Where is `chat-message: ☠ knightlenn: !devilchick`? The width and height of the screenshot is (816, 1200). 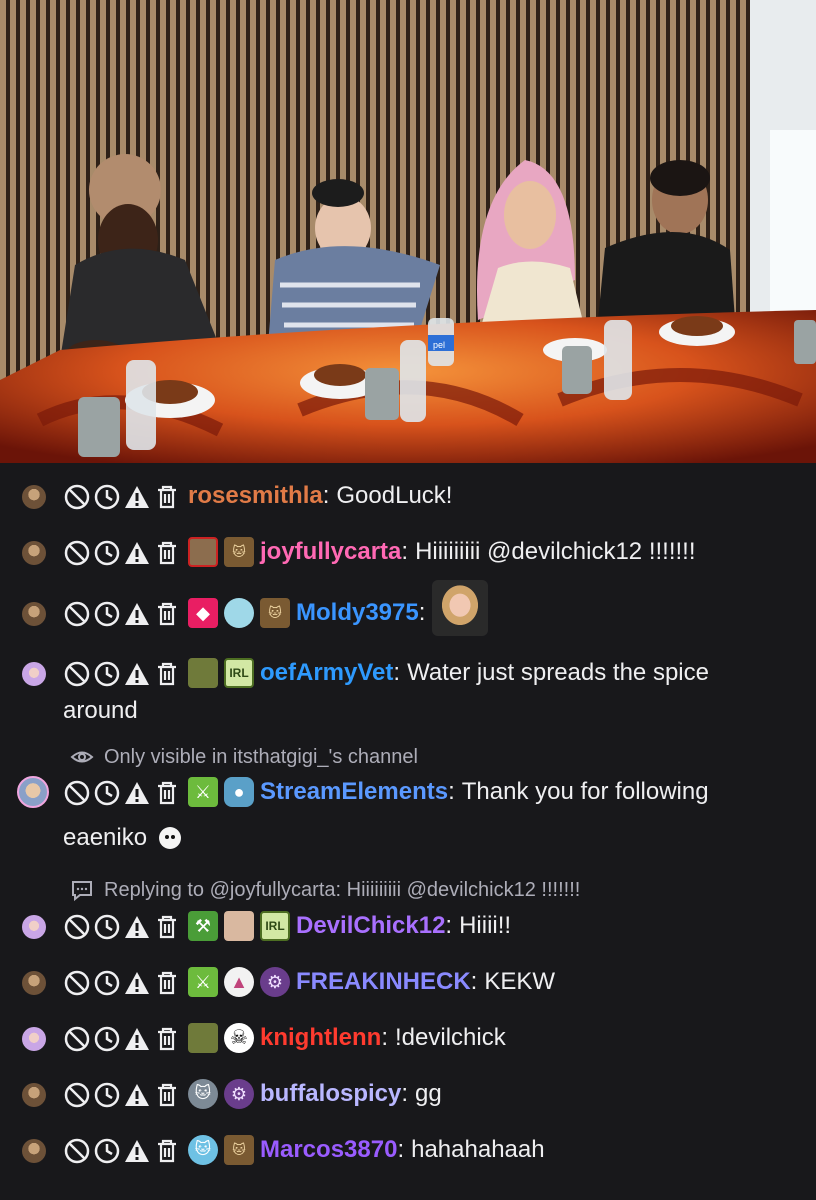 chat-message: ☠ knightlenn: !devilchick is located at coordinates (408, 1038).